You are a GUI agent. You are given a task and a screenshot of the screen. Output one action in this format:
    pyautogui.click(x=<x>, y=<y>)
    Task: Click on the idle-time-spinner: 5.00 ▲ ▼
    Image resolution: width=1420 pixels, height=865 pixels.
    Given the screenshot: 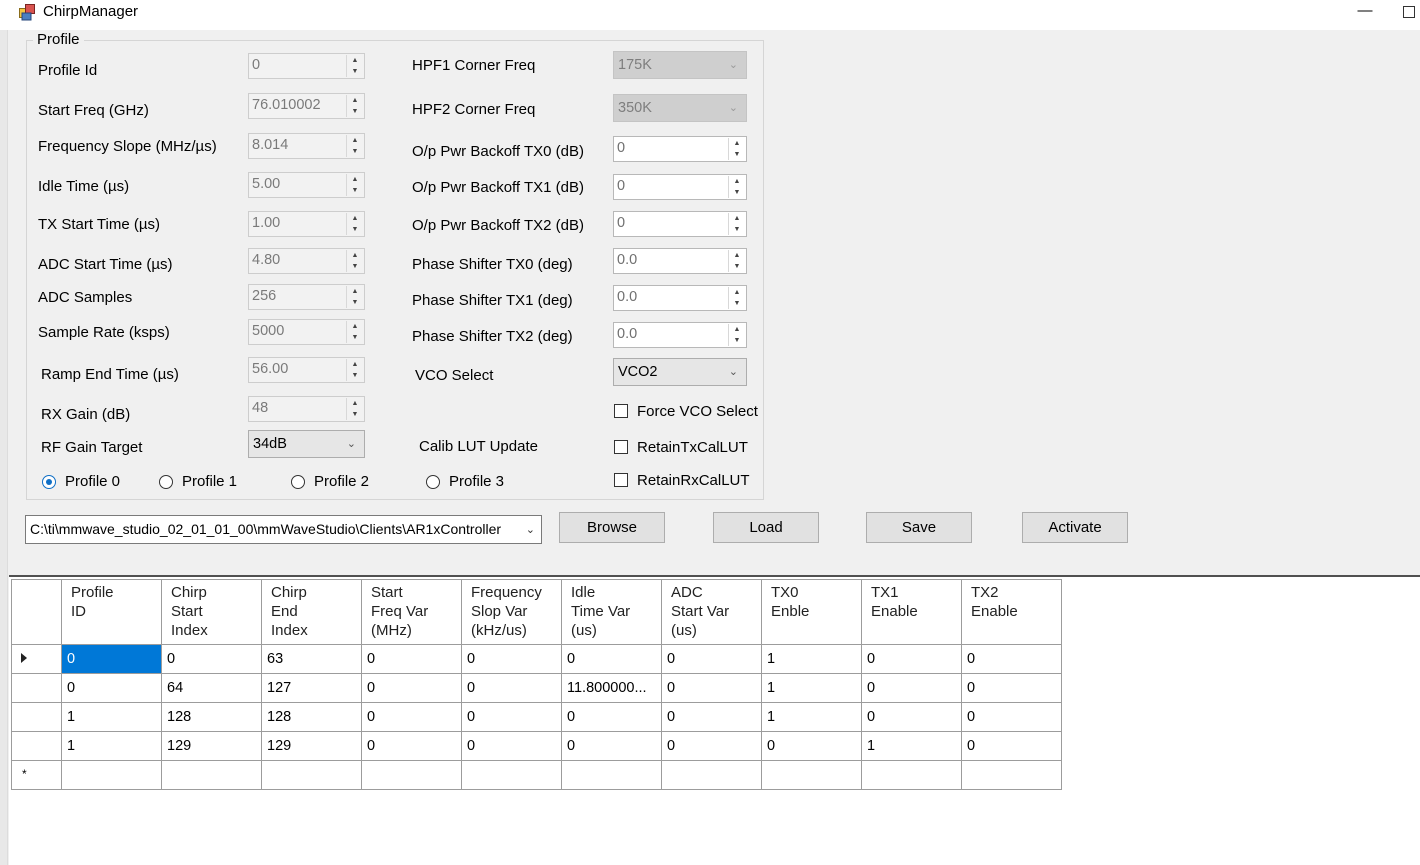 What is the action you would take?
    pyautogui.click(x=306, y=185)
    